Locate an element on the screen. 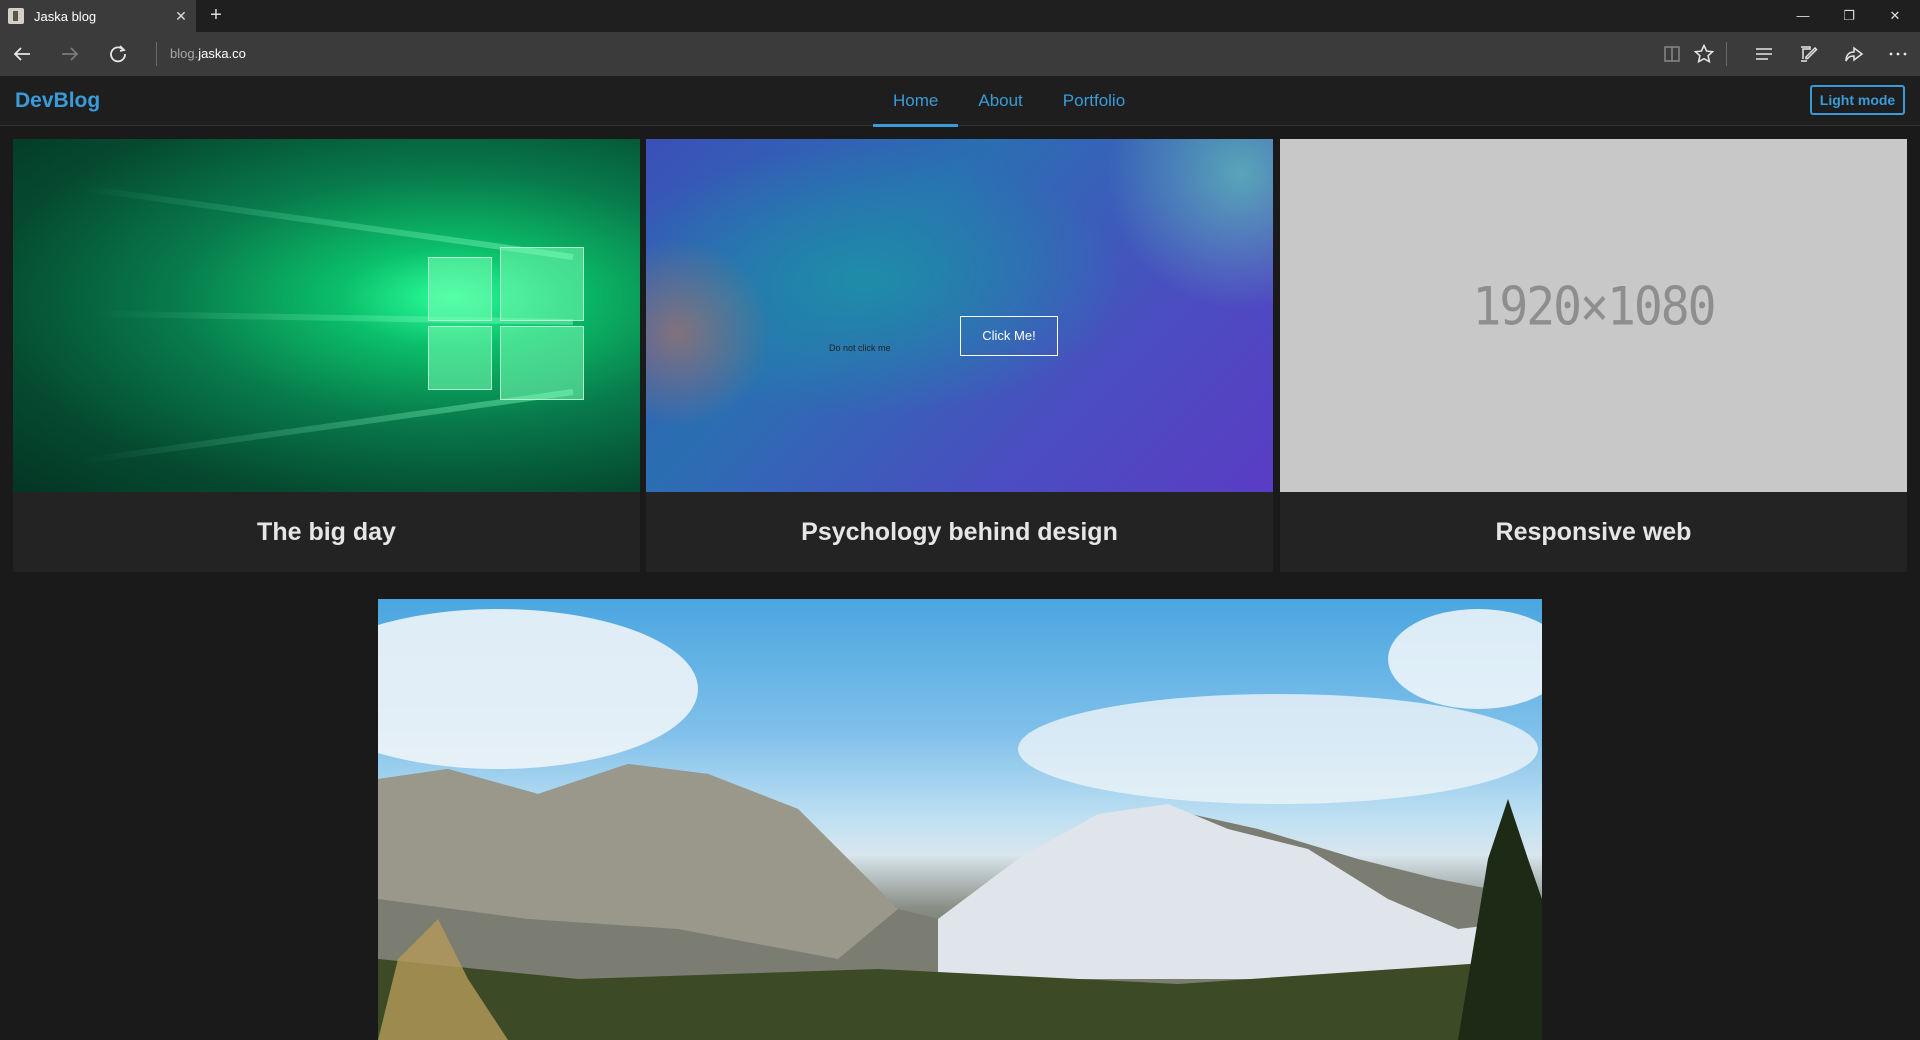 This screenshot has width=1920, height=1040. ellipsis-icon is located at coordinates (1898, 54).